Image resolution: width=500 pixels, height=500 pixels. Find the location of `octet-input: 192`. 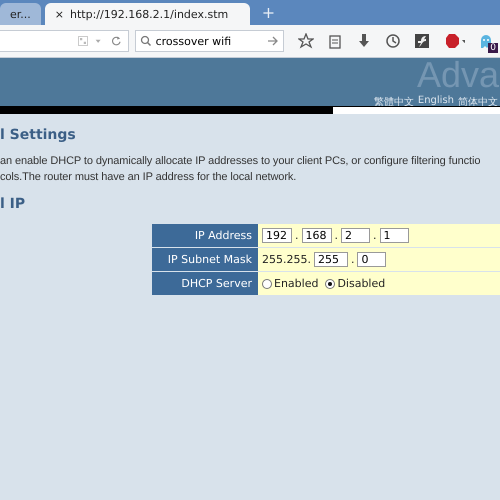

octet-input: 192 is located at coordinates (277, 235).